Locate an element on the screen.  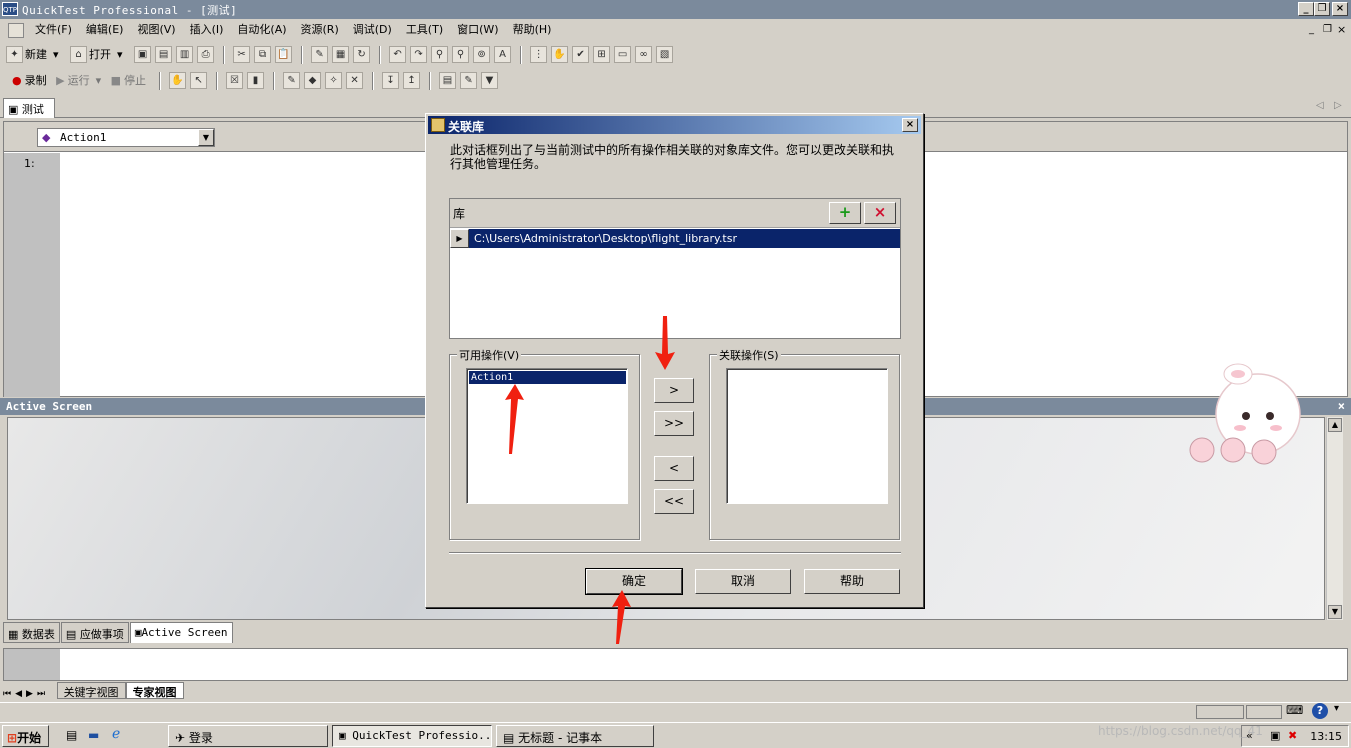
quicklaunch-desktop-icon: ▤ is located at coordinates (71, 735).